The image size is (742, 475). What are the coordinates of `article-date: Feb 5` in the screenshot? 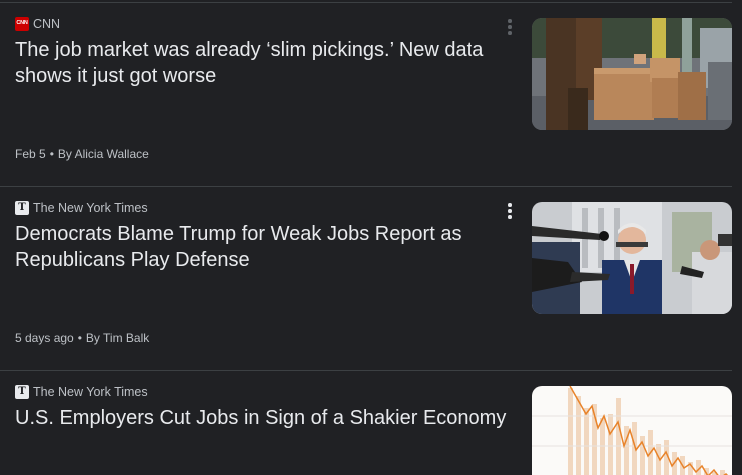 It's located at (30, 154).